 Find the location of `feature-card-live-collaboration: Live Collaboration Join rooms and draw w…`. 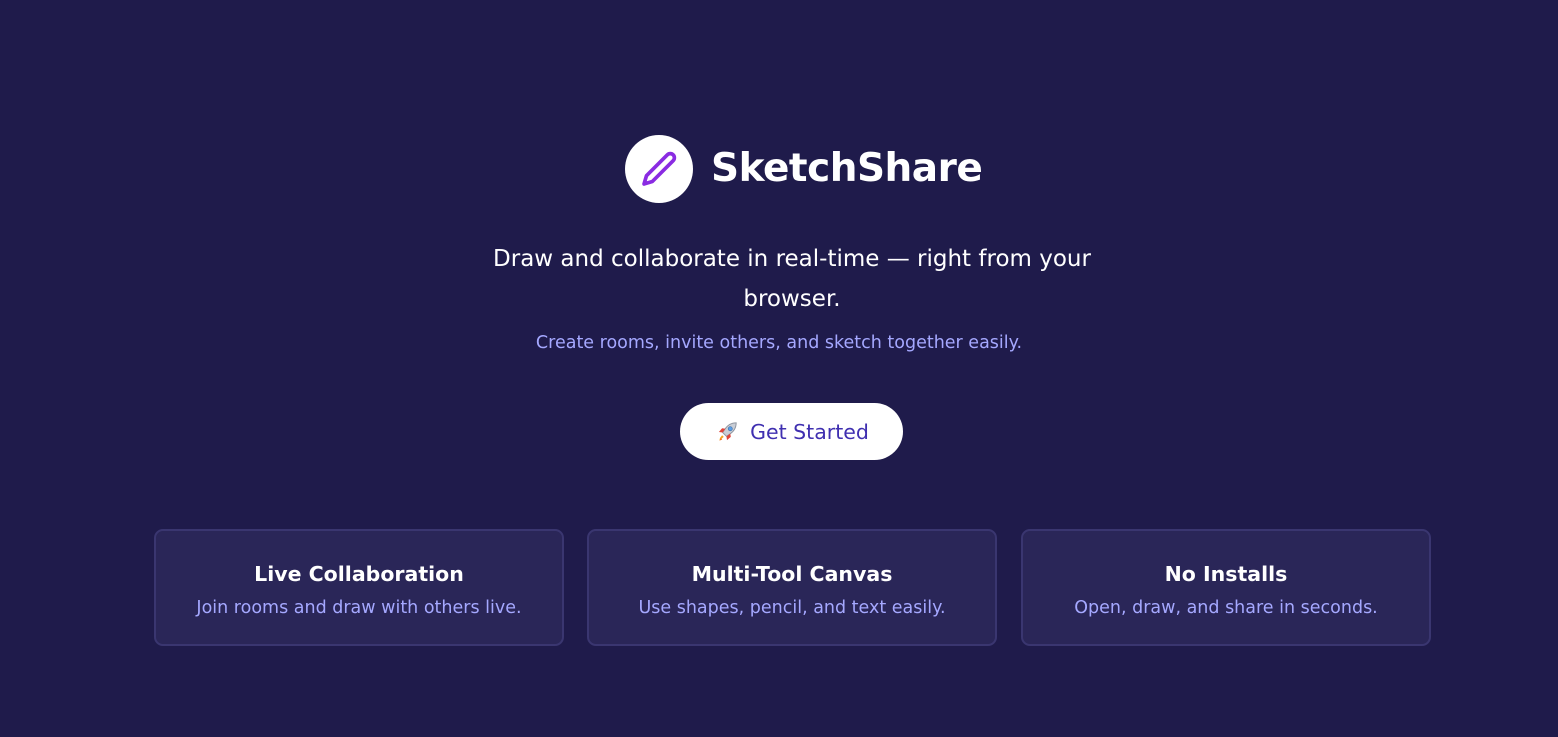

feature-card-live-collaboration: Live Collaboration Join rooms and draw w… is located at coordinates (359, 587).